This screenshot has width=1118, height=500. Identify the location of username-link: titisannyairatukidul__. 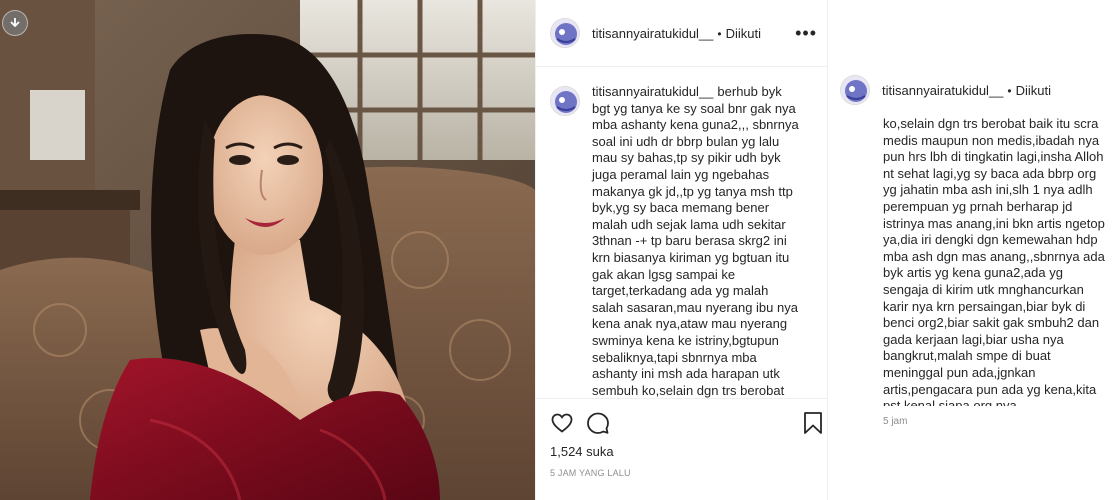
(652, 33).